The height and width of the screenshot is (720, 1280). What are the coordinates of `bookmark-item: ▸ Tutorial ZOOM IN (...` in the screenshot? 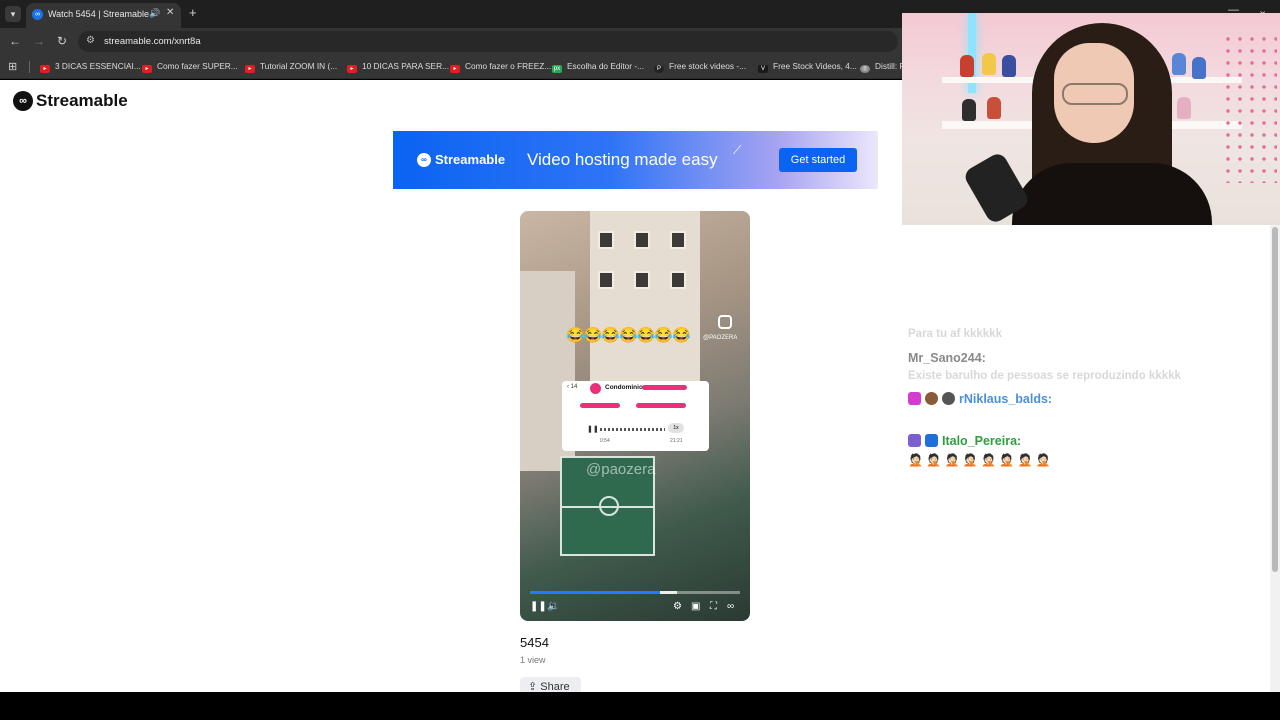 It's located at (291, 68).